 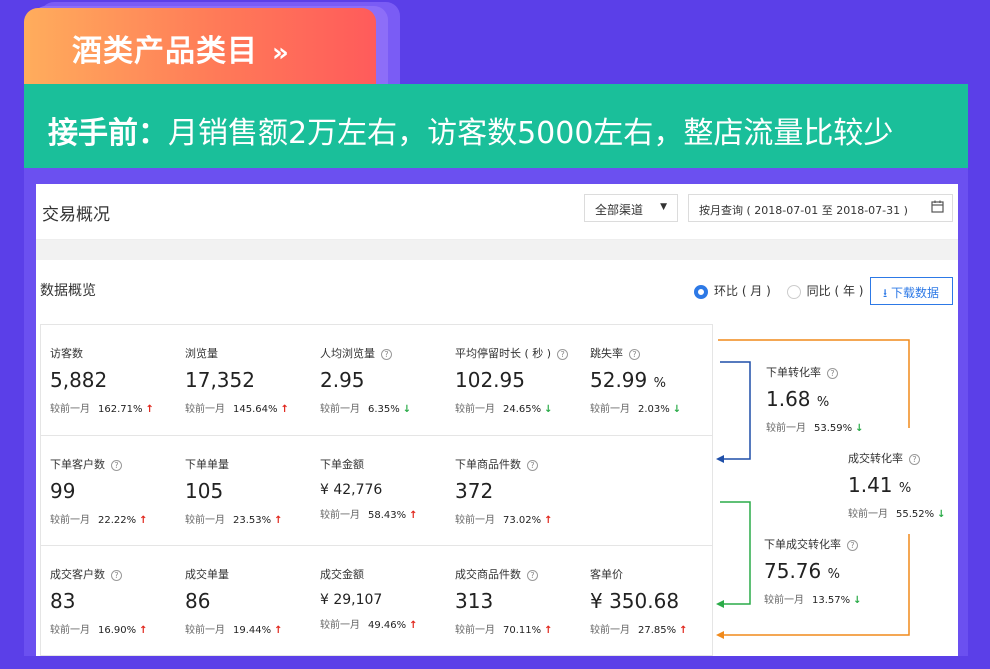 I want to click on metric-value: 99, so click(x=63, y=491).